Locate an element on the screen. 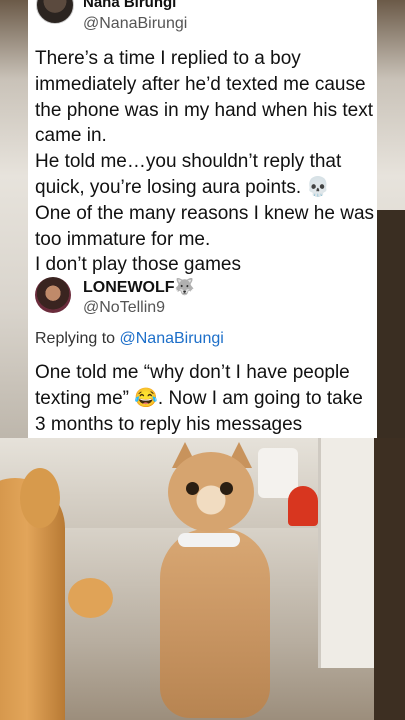 This screenshot has height=720, width=405. door is located at coordinates (347, 553).